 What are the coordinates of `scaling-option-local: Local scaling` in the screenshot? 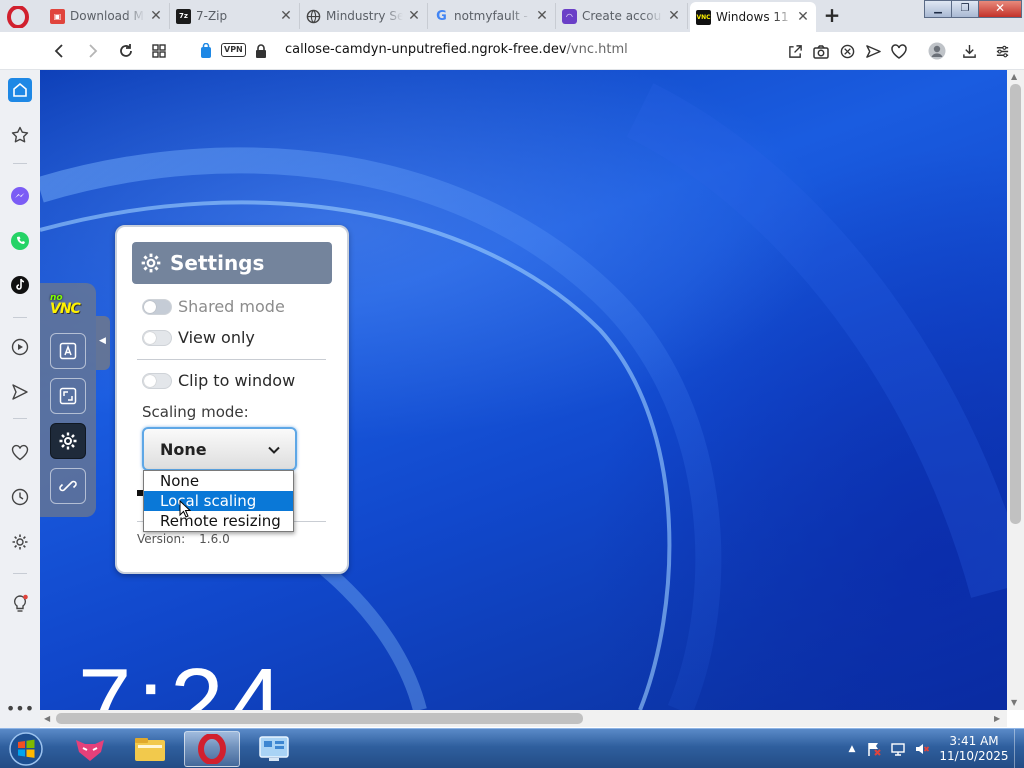 It's located at (218, 501).